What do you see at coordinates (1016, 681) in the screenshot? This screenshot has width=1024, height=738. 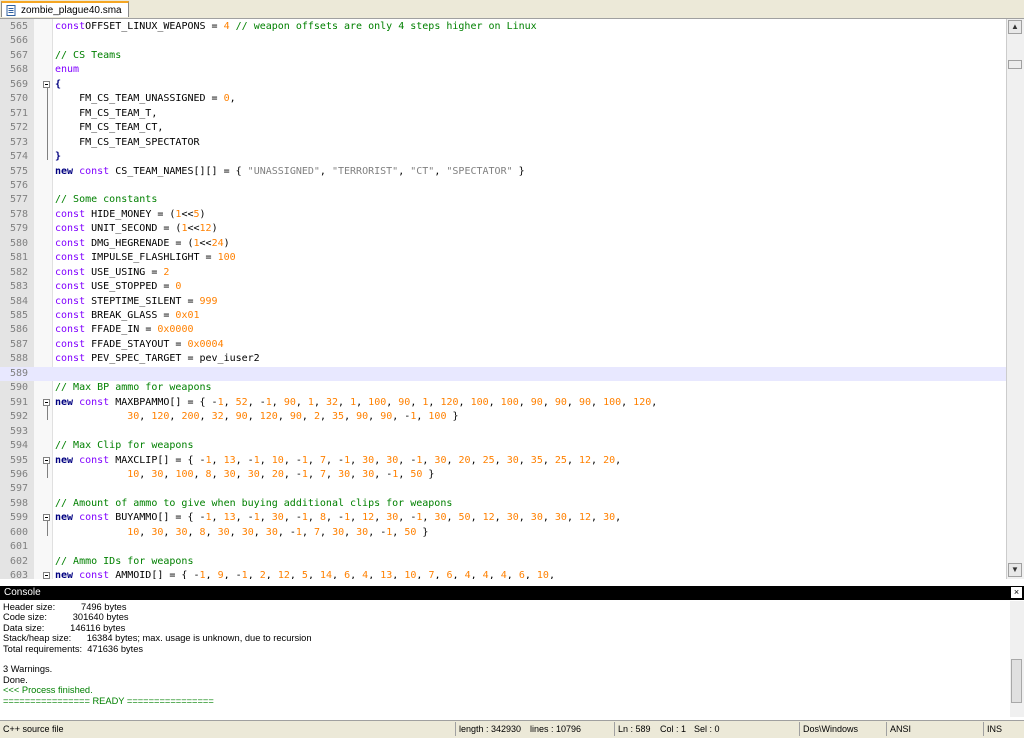 I see `console-scrollbar-thumb` at bounding box center [1016, 681].